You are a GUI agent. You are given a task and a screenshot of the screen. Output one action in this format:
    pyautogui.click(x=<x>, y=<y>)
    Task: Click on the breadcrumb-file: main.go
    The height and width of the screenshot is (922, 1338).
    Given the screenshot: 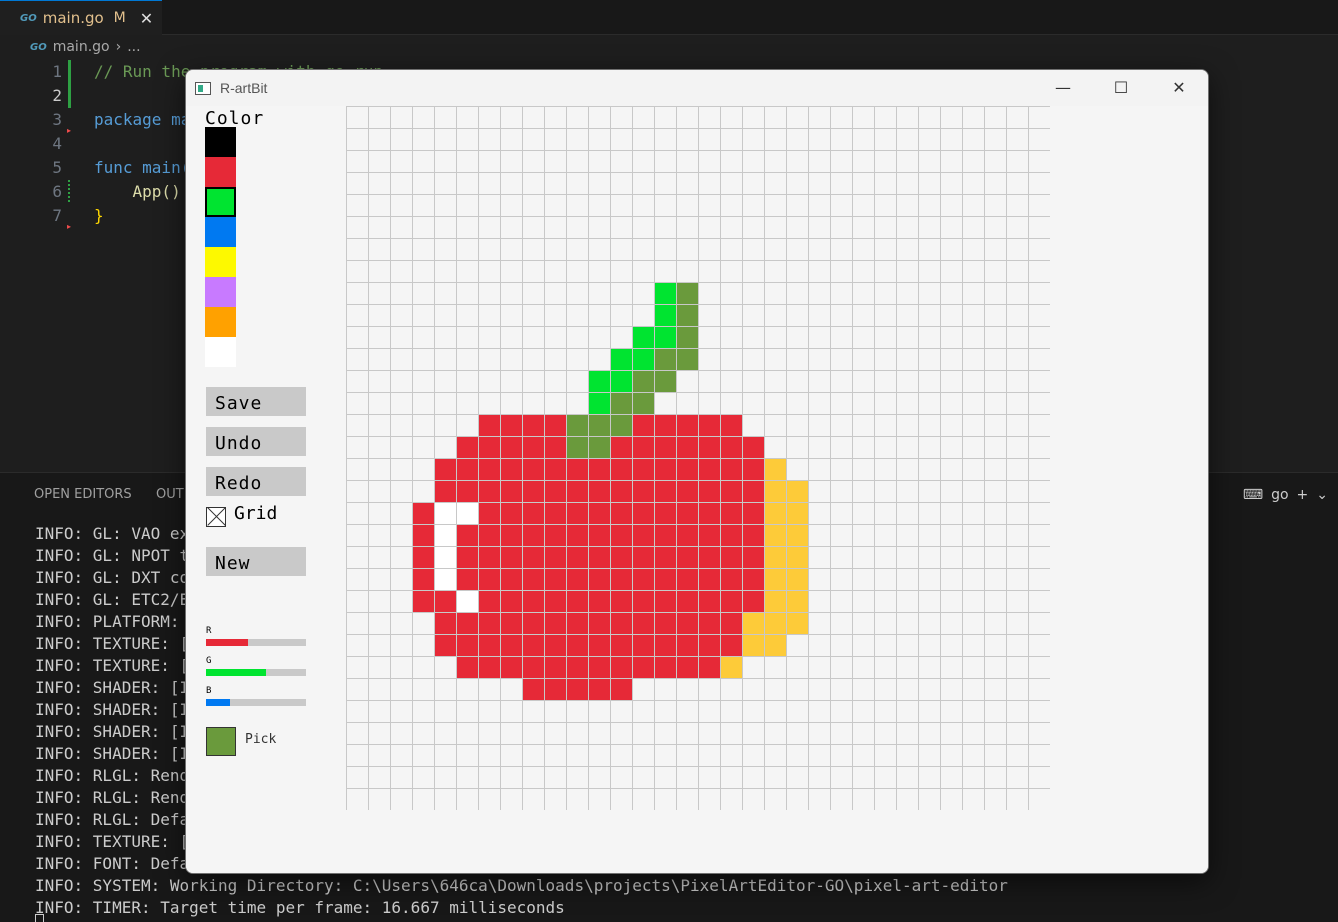 What is the action you would take?
    pyautogui.click(x=81, y=47)
    